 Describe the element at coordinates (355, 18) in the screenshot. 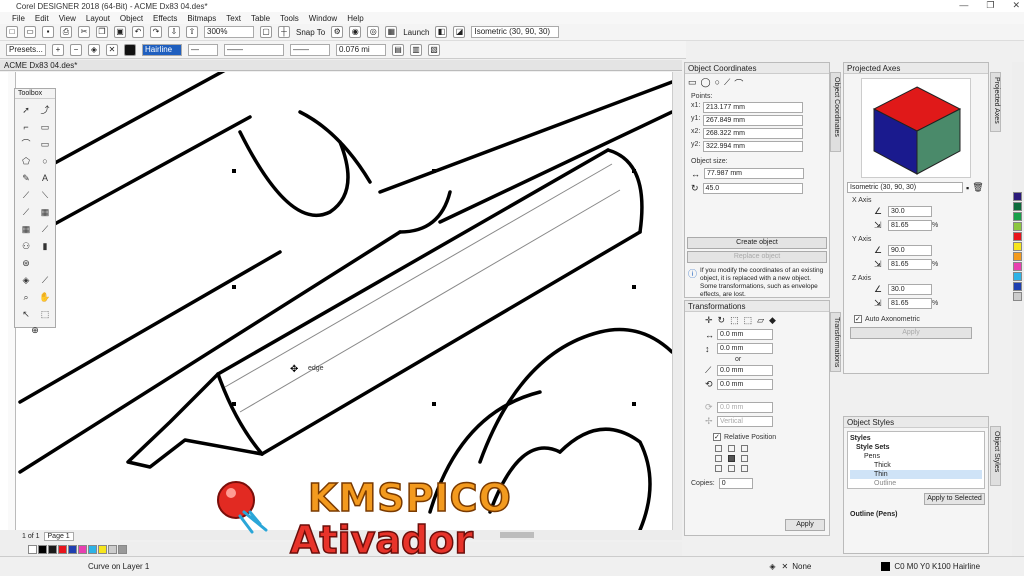

I see `menu-help: Help` at that location.